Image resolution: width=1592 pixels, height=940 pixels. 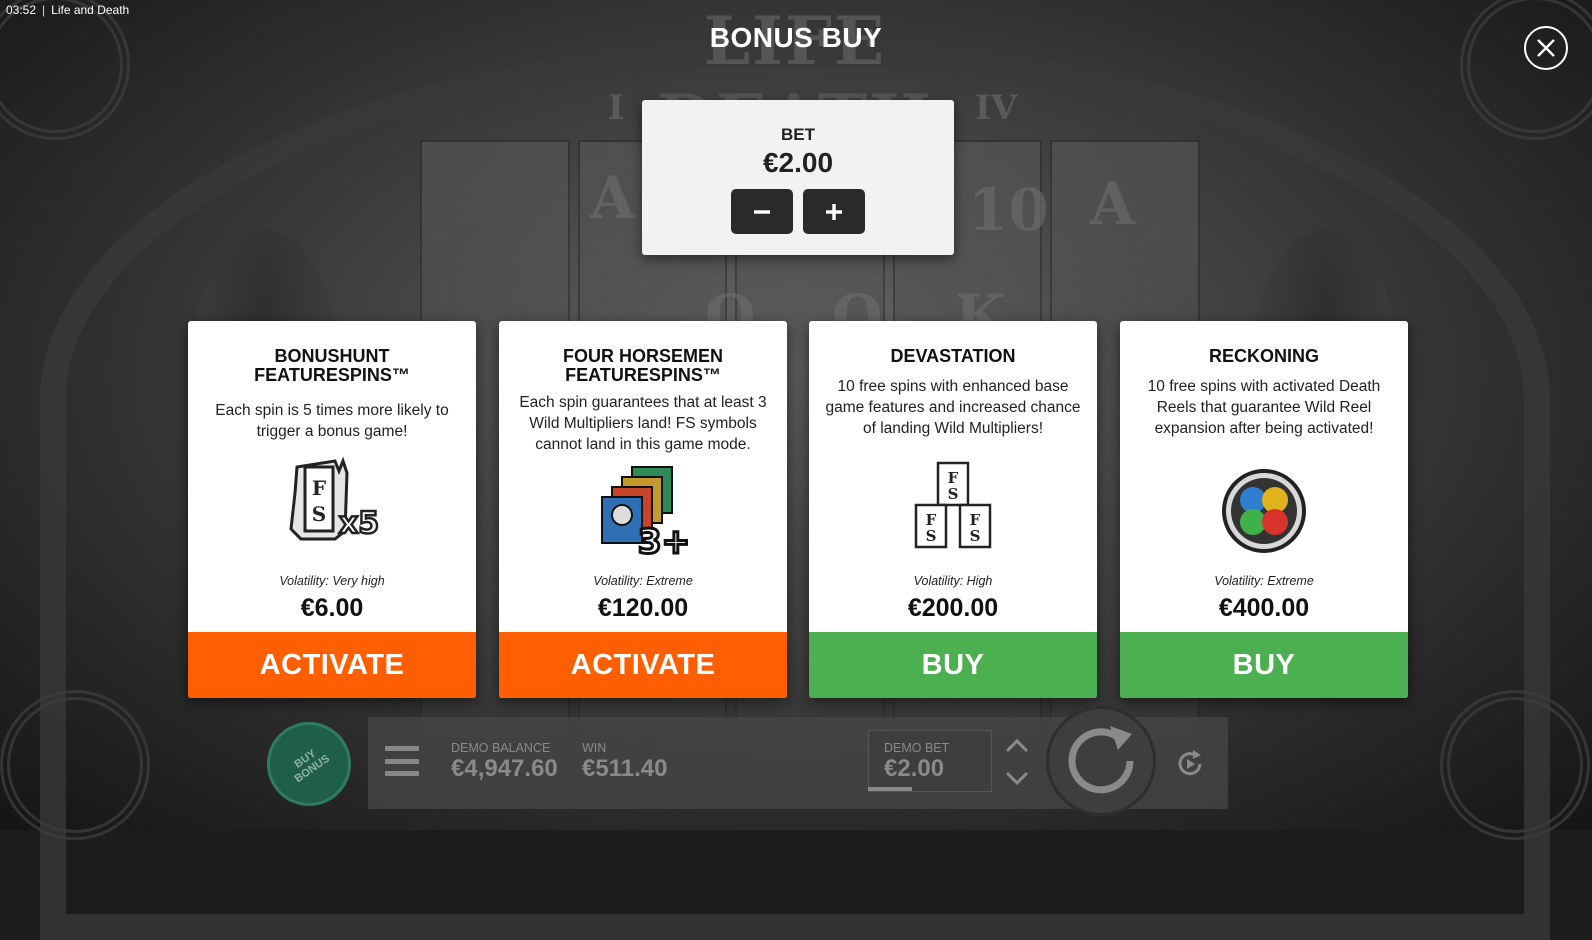 What do you see at coordinates (646, 514) in the screenshot?
I see `horsemen-cards-3plus-icon: 3+` at bounding box center [646, 514].